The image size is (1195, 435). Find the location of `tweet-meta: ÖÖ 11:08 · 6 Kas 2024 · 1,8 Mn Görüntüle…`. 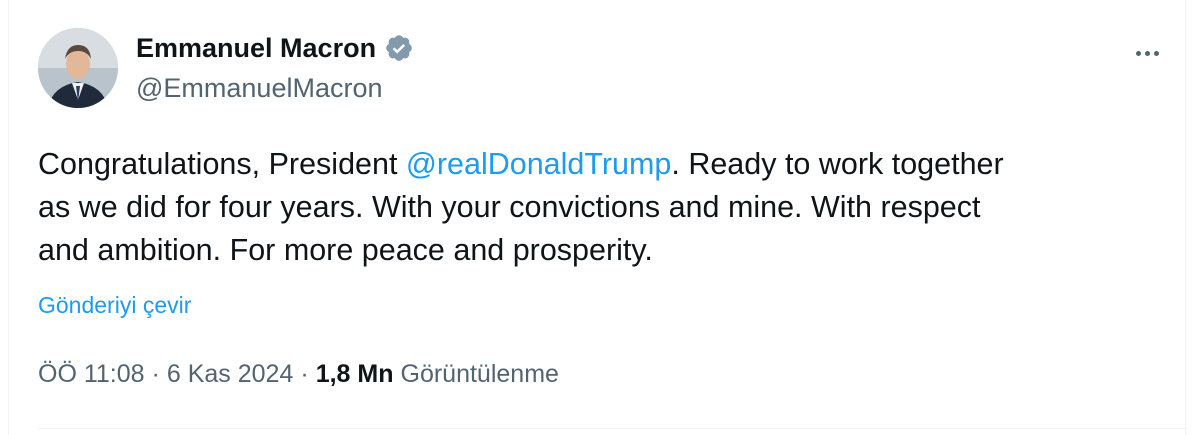

tweet-meta: ÖÖ 11:08 · 6 Kas 2024 · 1,8 Mn Görüntüle… is located at coordinates (298, 374).